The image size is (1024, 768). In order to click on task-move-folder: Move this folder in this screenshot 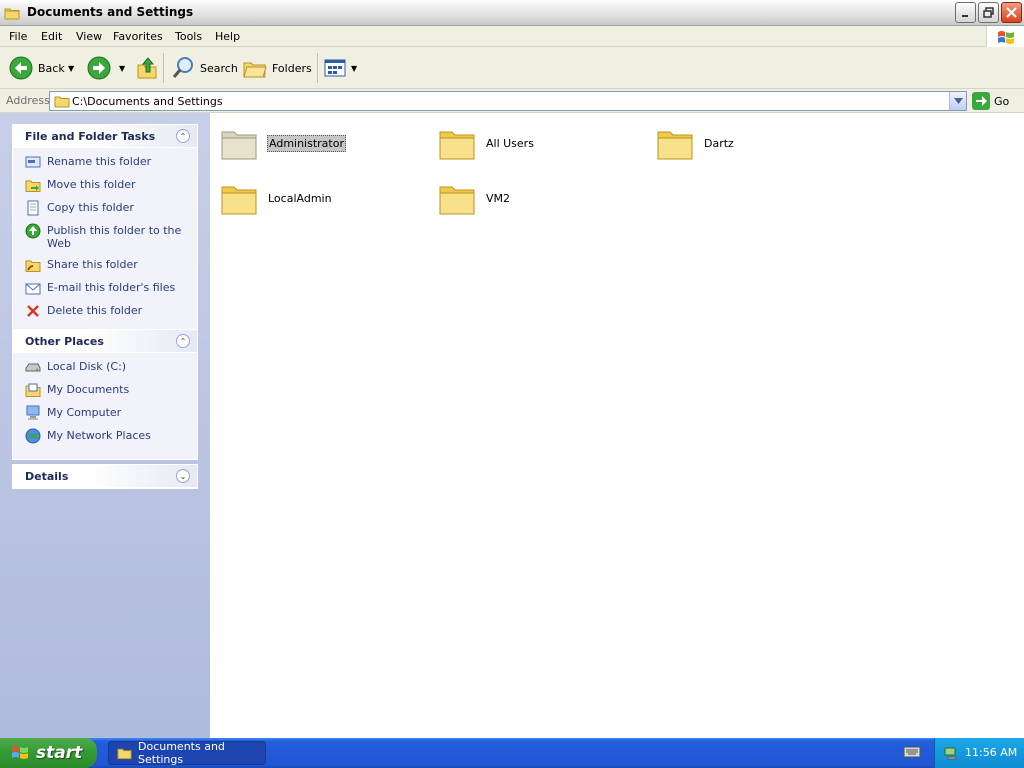, I will do `click(111, 185)`.